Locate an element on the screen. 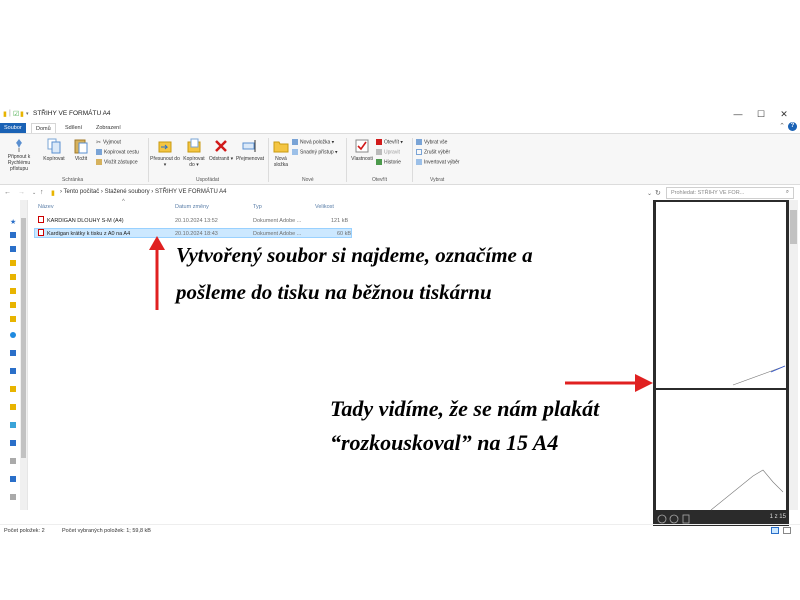 This screenshot has width=800, height=600. navigation-pane: ★ is located at coordinates (14, 355).